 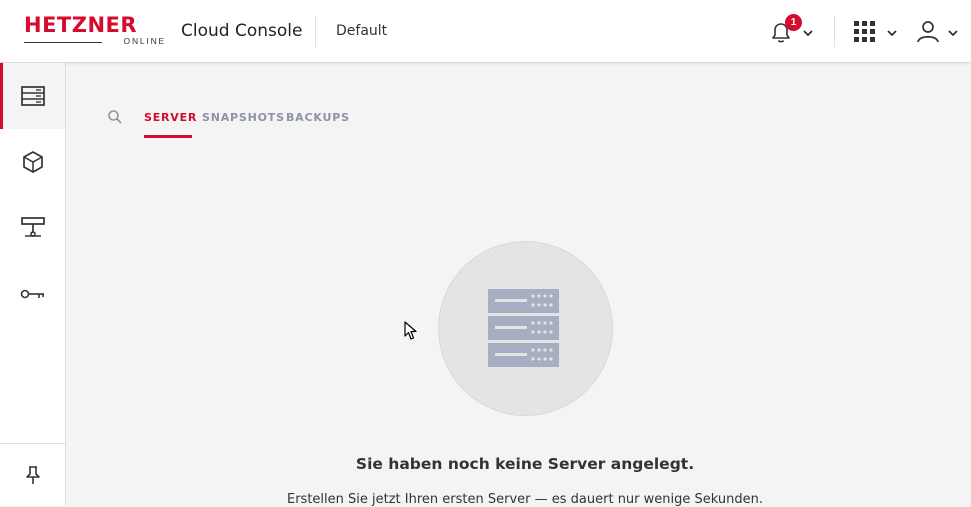 I want to click on top-bar: HETZNER ONLINE Cloud Console Default 1, so click(x=485, y=31).